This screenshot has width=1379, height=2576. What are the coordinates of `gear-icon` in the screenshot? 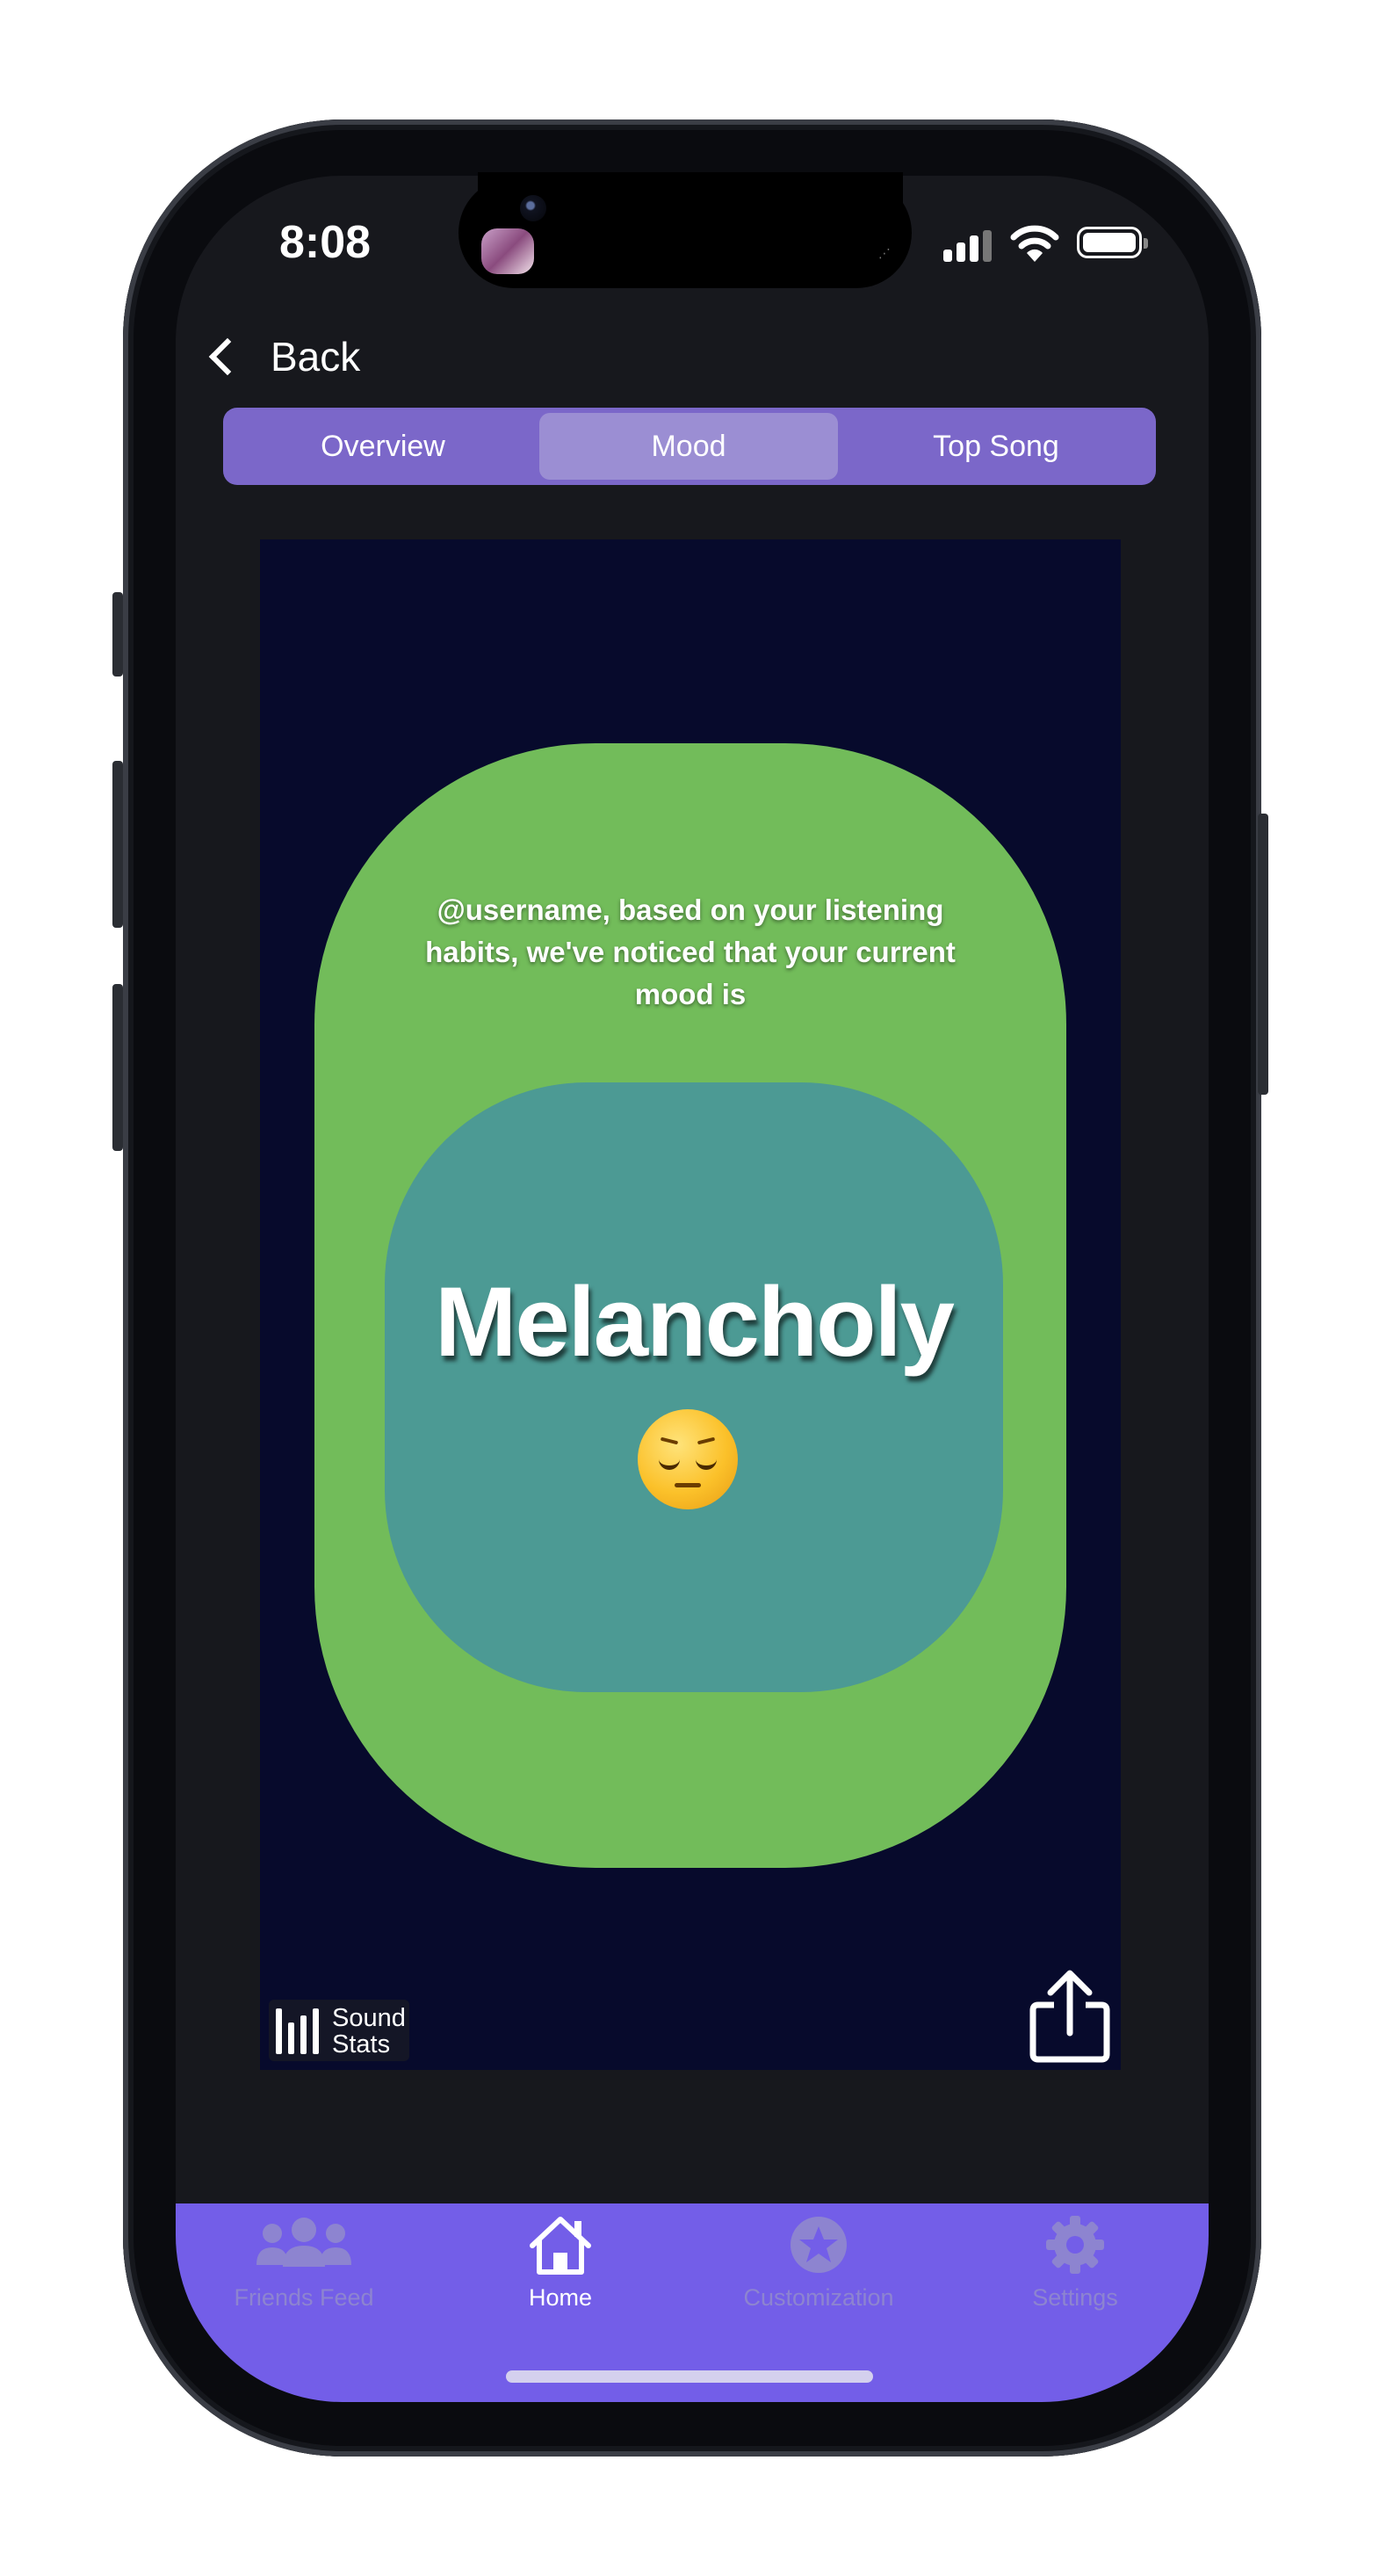 It's located at (1075, 2245).